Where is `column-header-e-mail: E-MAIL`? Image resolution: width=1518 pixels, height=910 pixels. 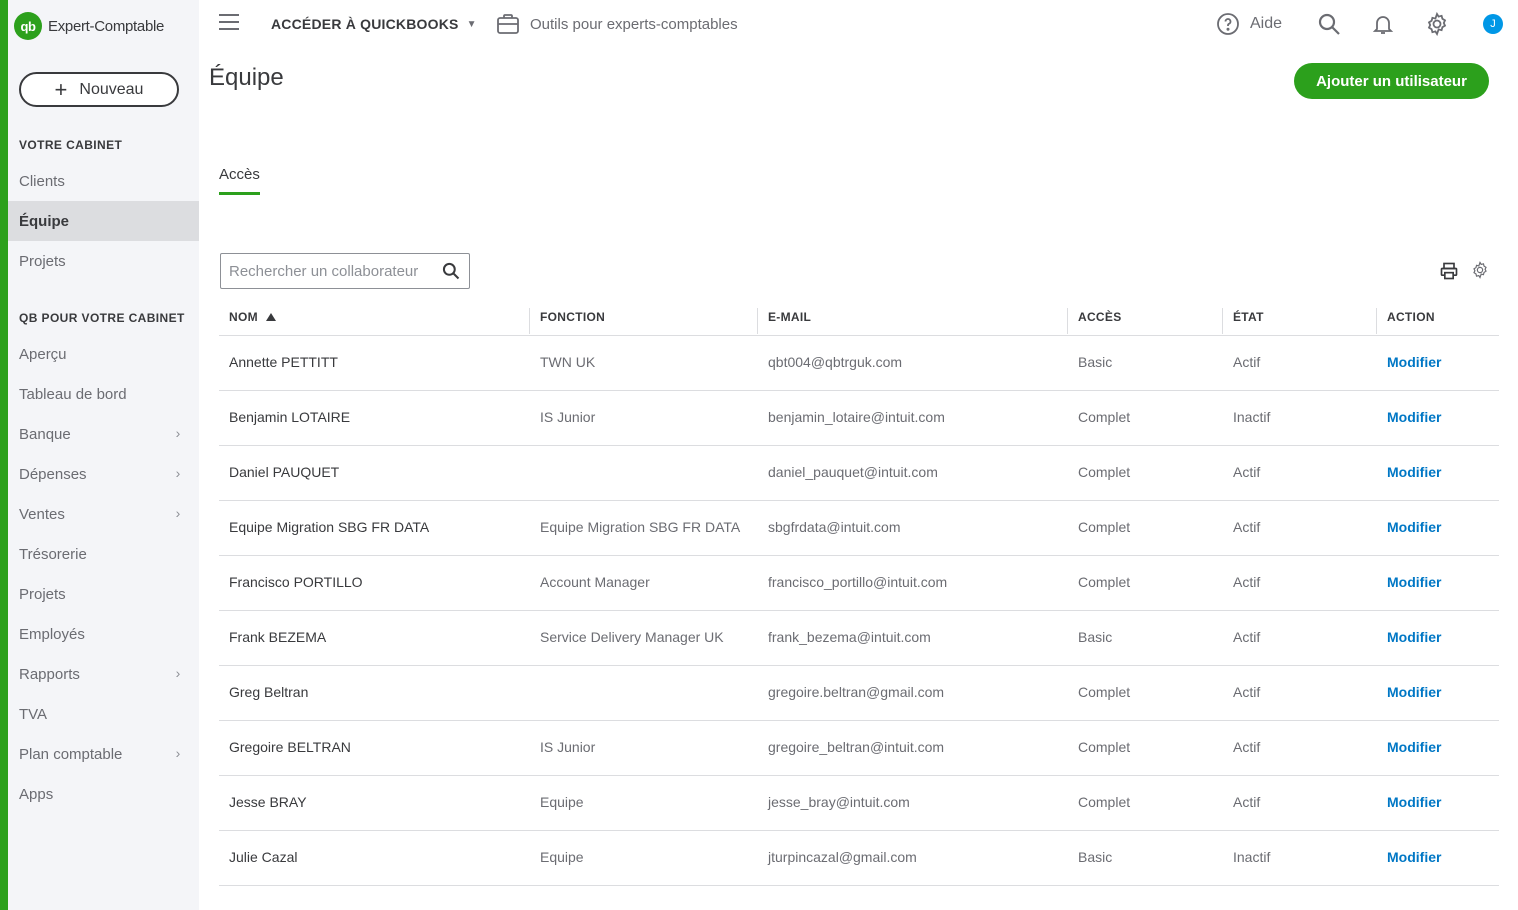
column-header-e-mail: E-MAIL is located at coordinates (789, 317).